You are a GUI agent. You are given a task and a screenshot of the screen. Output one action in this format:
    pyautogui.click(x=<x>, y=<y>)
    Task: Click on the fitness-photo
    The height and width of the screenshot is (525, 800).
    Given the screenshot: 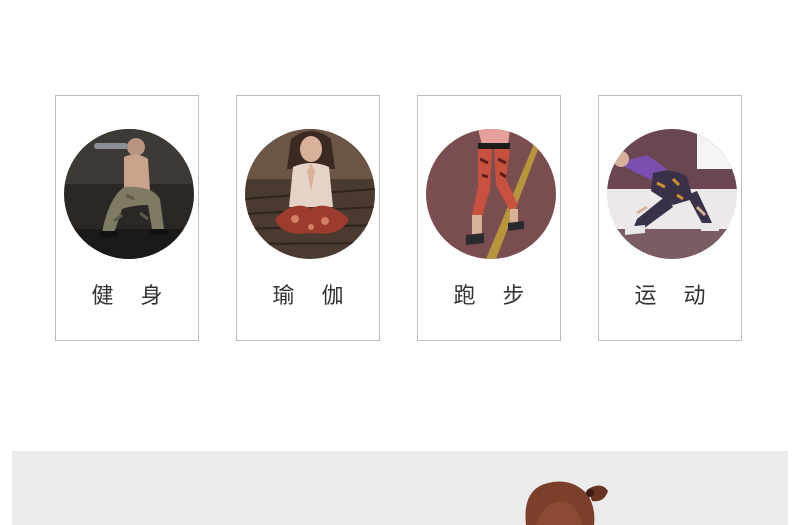 What is the action you would take?
    pyautogui.click(x=129, y=194)
    